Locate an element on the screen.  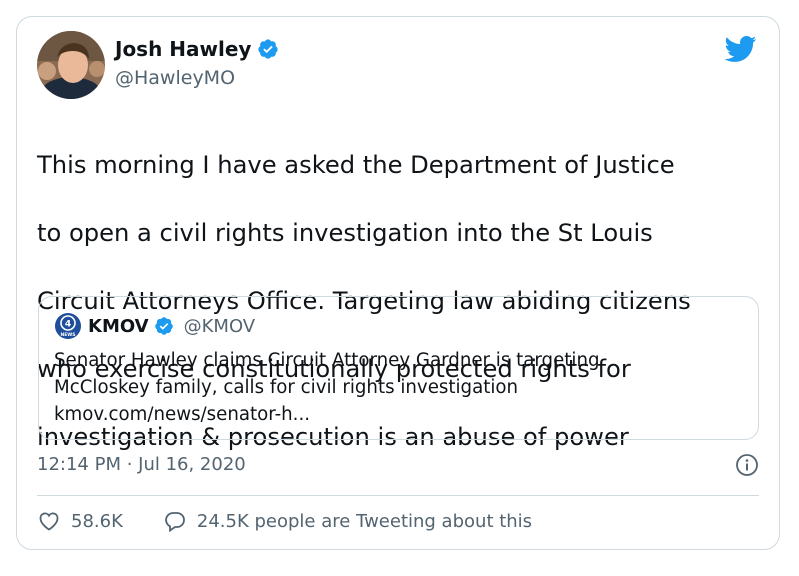
author-name: Josh Hawley is located at coordinates (183, 49).